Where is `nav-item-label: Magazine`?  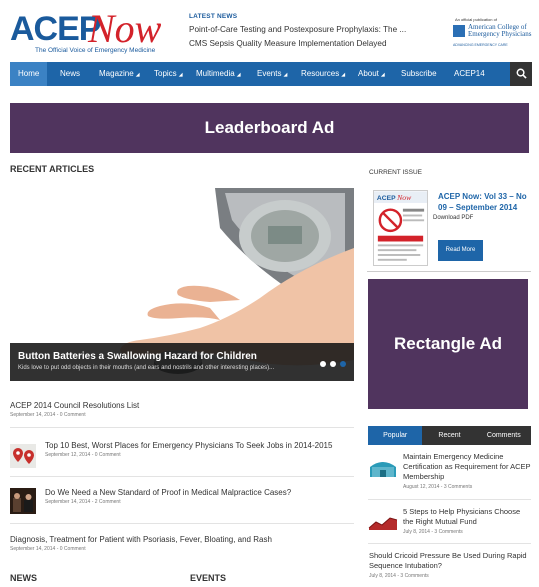
nav-item-label: Magazine is located at coordinates (116, 73).